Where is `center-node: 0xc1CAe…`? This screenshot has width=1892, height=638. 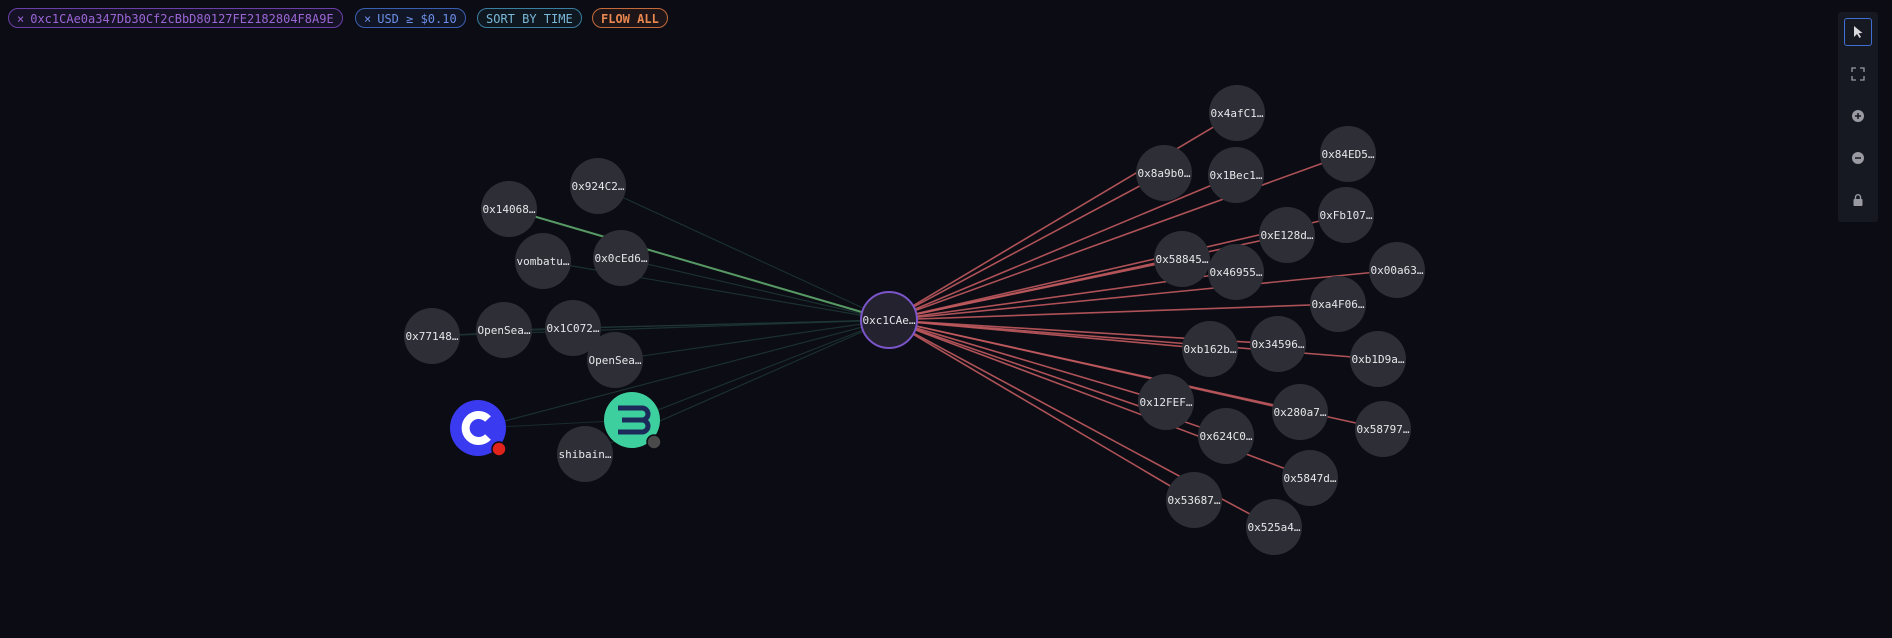 center-node: 0xc1CAe… is located at coordinates (889, 320).